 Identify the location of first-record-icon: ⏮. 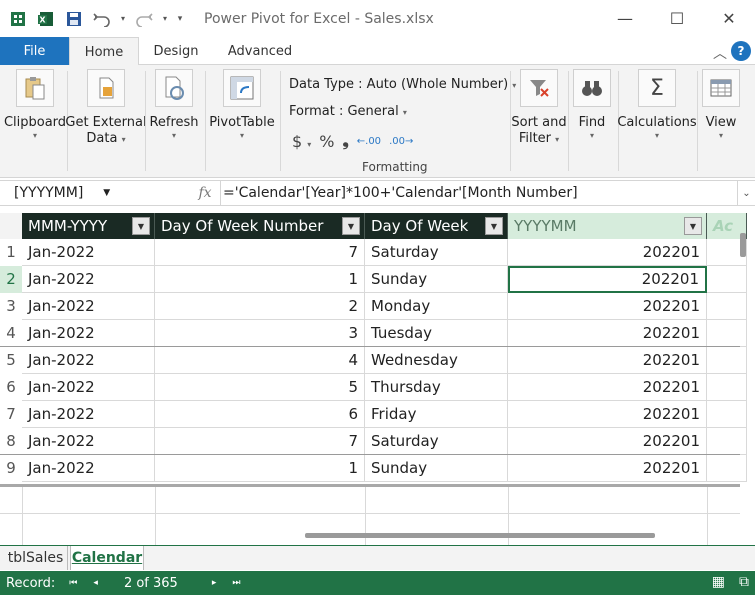
(73, 583).